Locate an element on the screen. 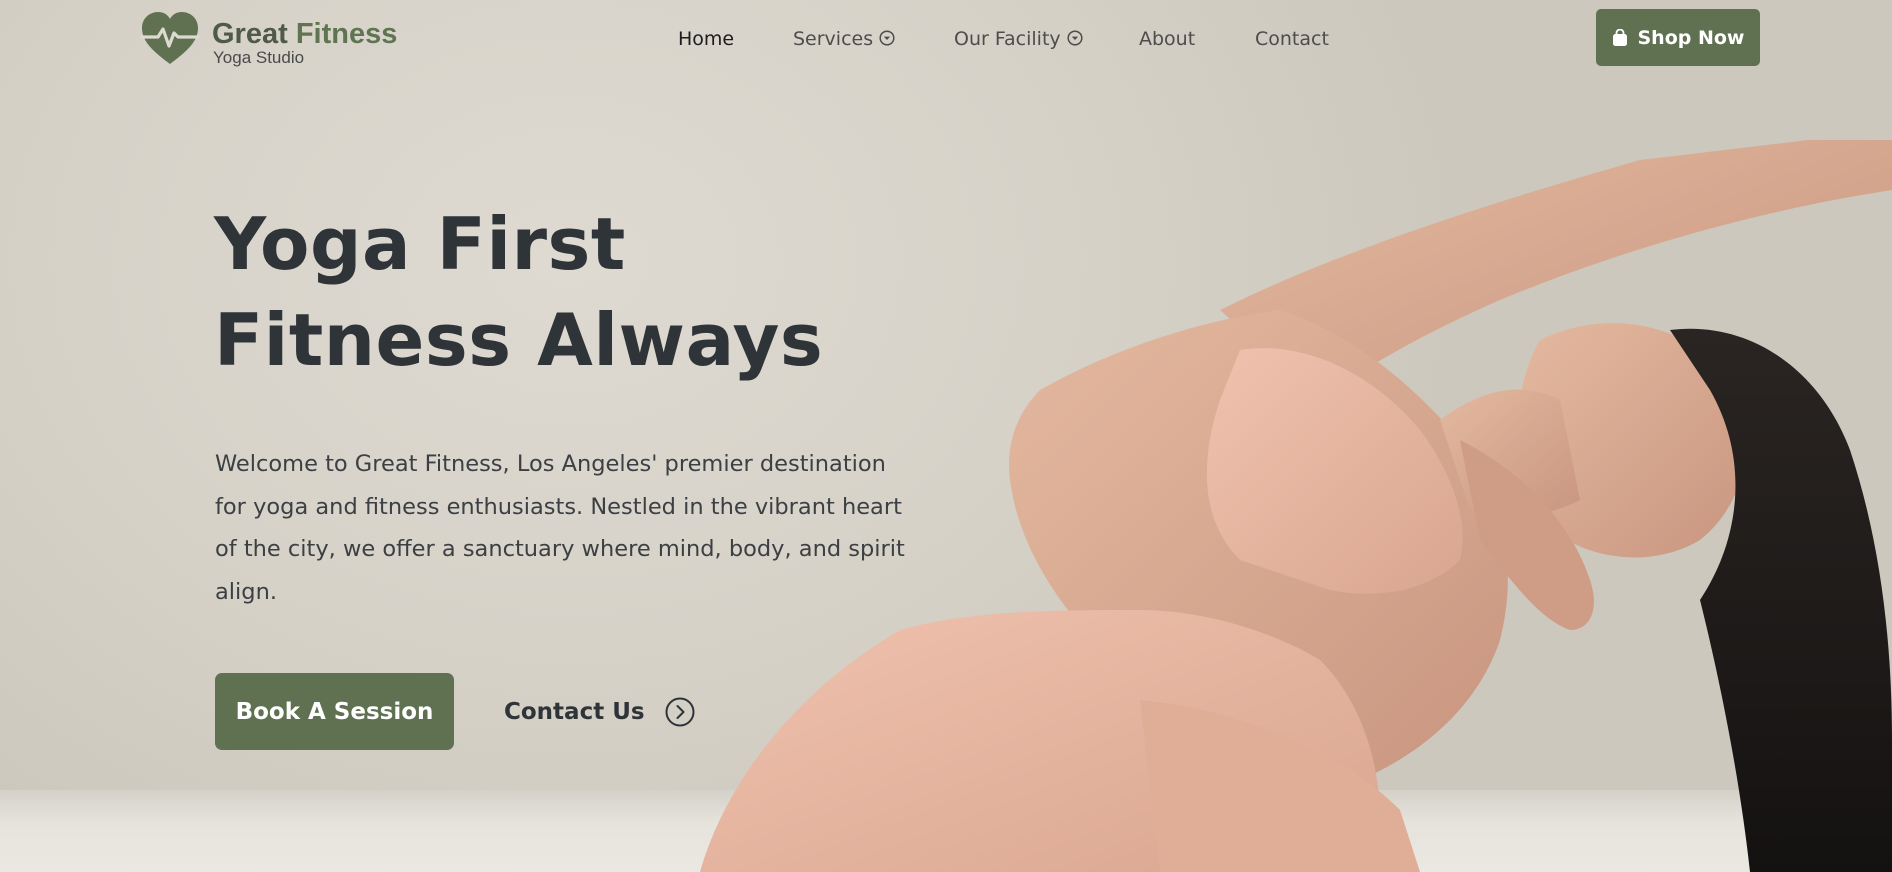  shop-now-label: Shop Now is located at coordinates (1691, 37).